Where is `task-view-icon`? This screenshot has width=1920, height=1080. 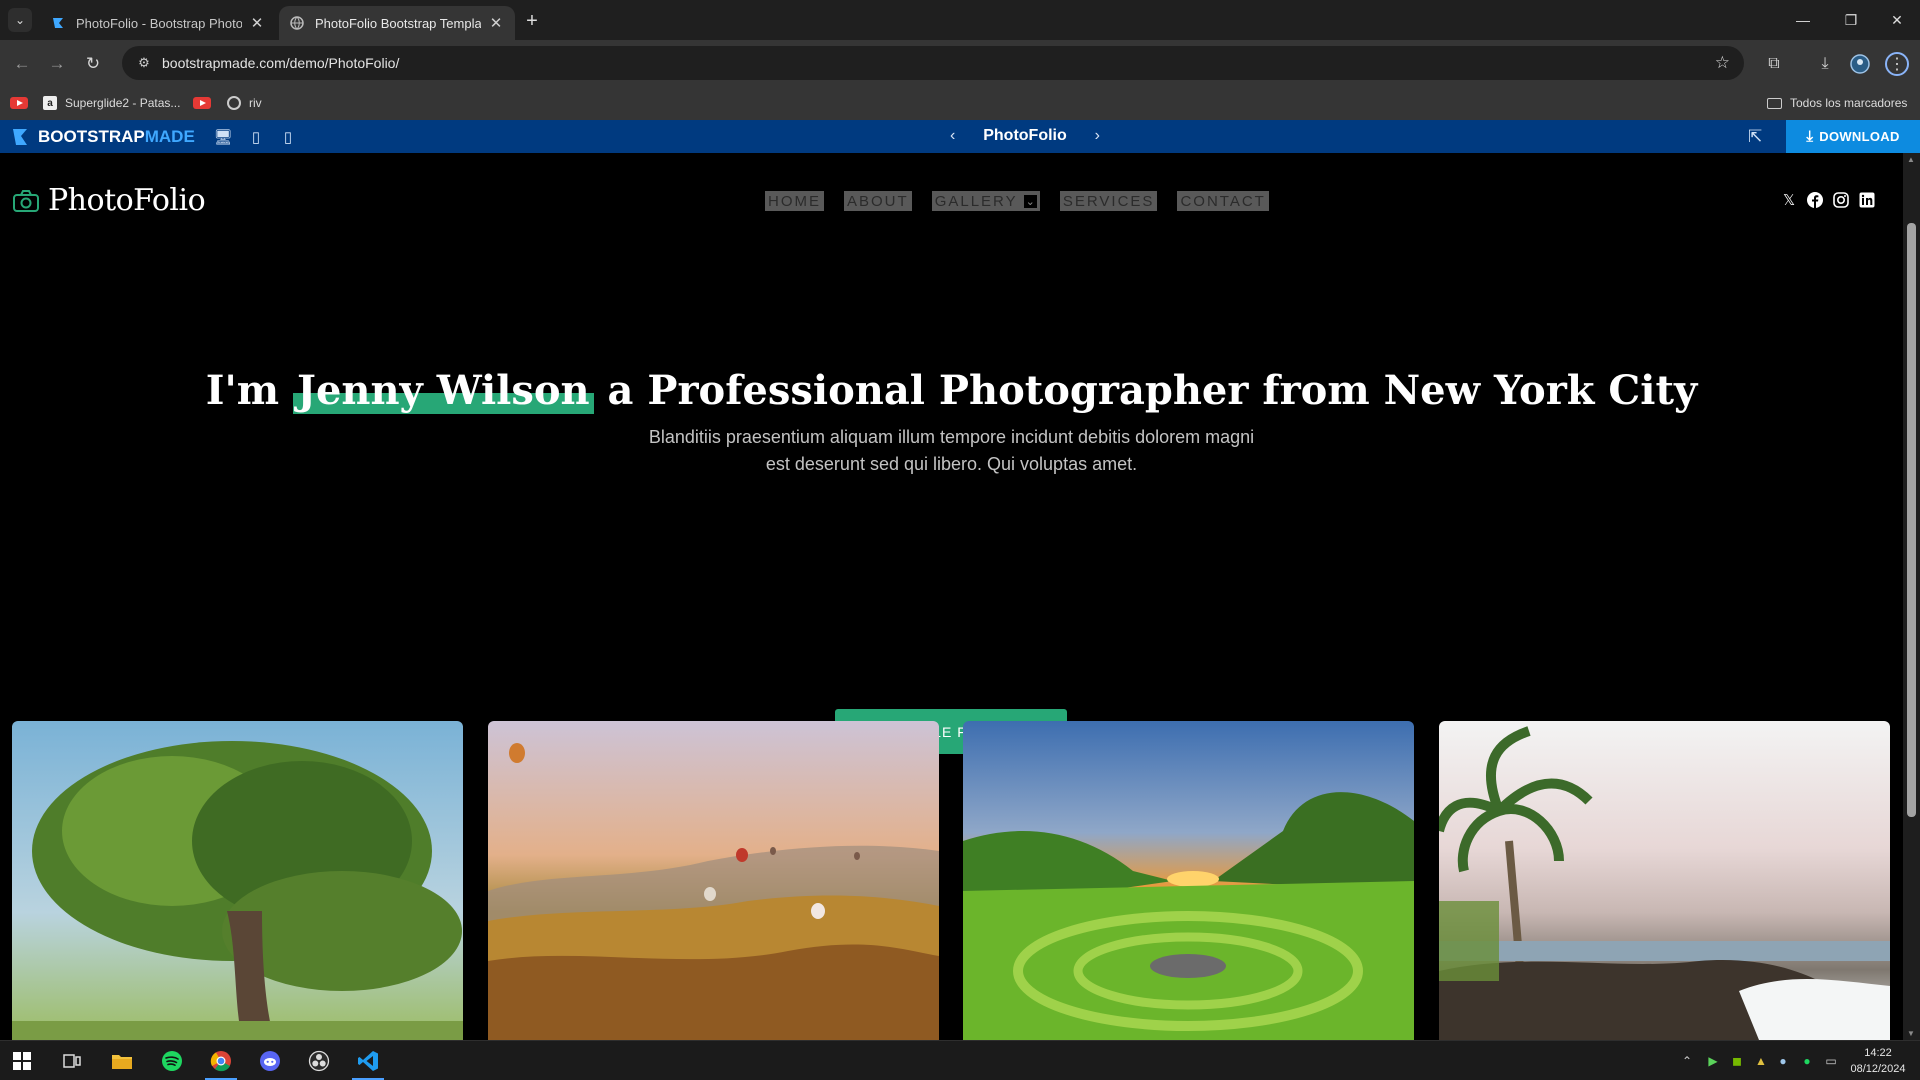 task-view-icon is located at coordinates (72, 1061).